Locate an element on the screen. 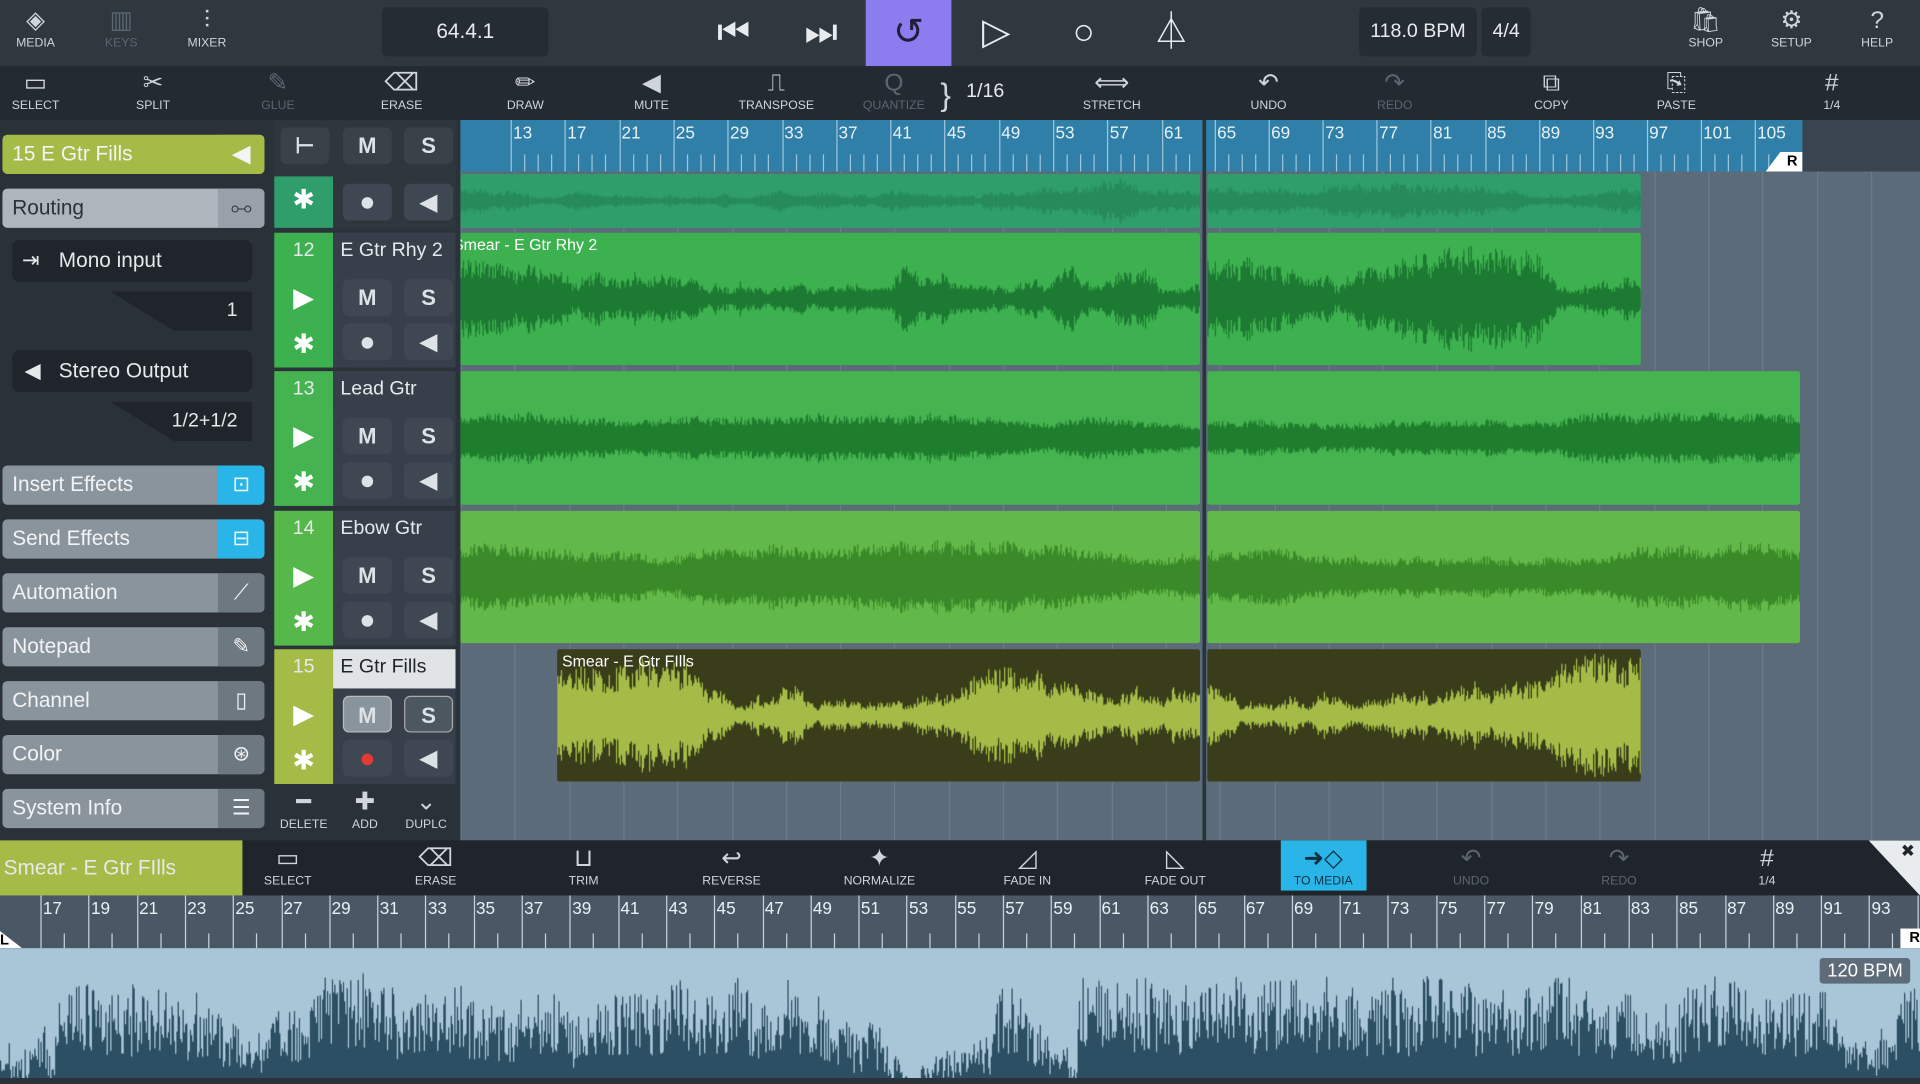 This screenshot has width=1920, height=1084. track-header: 15E Gtr Fills▶✱MS●◀ is located at coordinates (364, 716).